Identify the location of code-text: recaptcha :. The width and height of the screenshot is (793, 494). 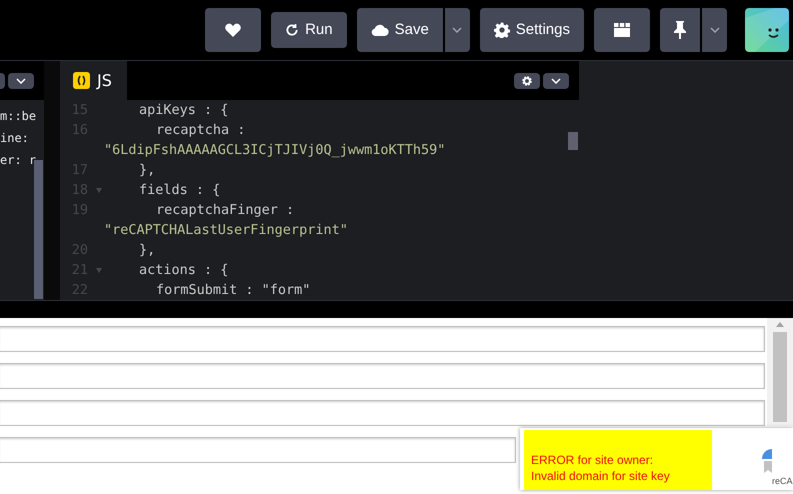
(200, 130).